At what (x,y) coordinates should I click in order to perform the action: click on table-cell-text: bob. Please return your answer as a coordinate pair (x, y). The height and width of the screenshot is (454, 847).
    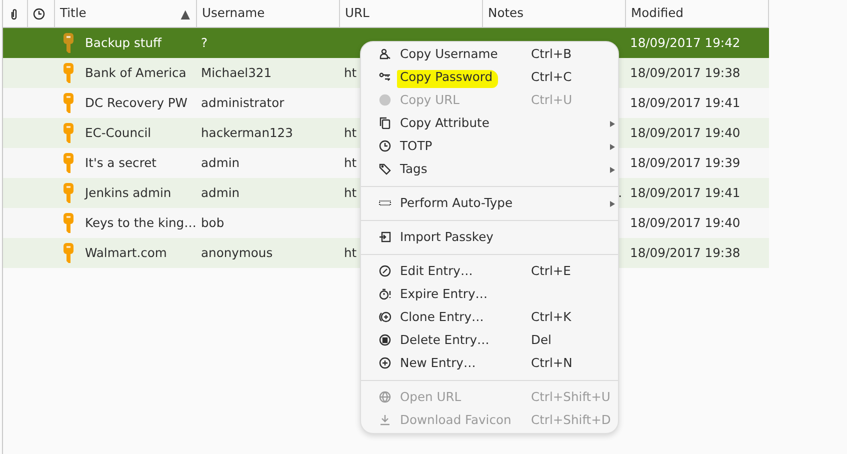
    Looking at the image, I should click on (212, 223).